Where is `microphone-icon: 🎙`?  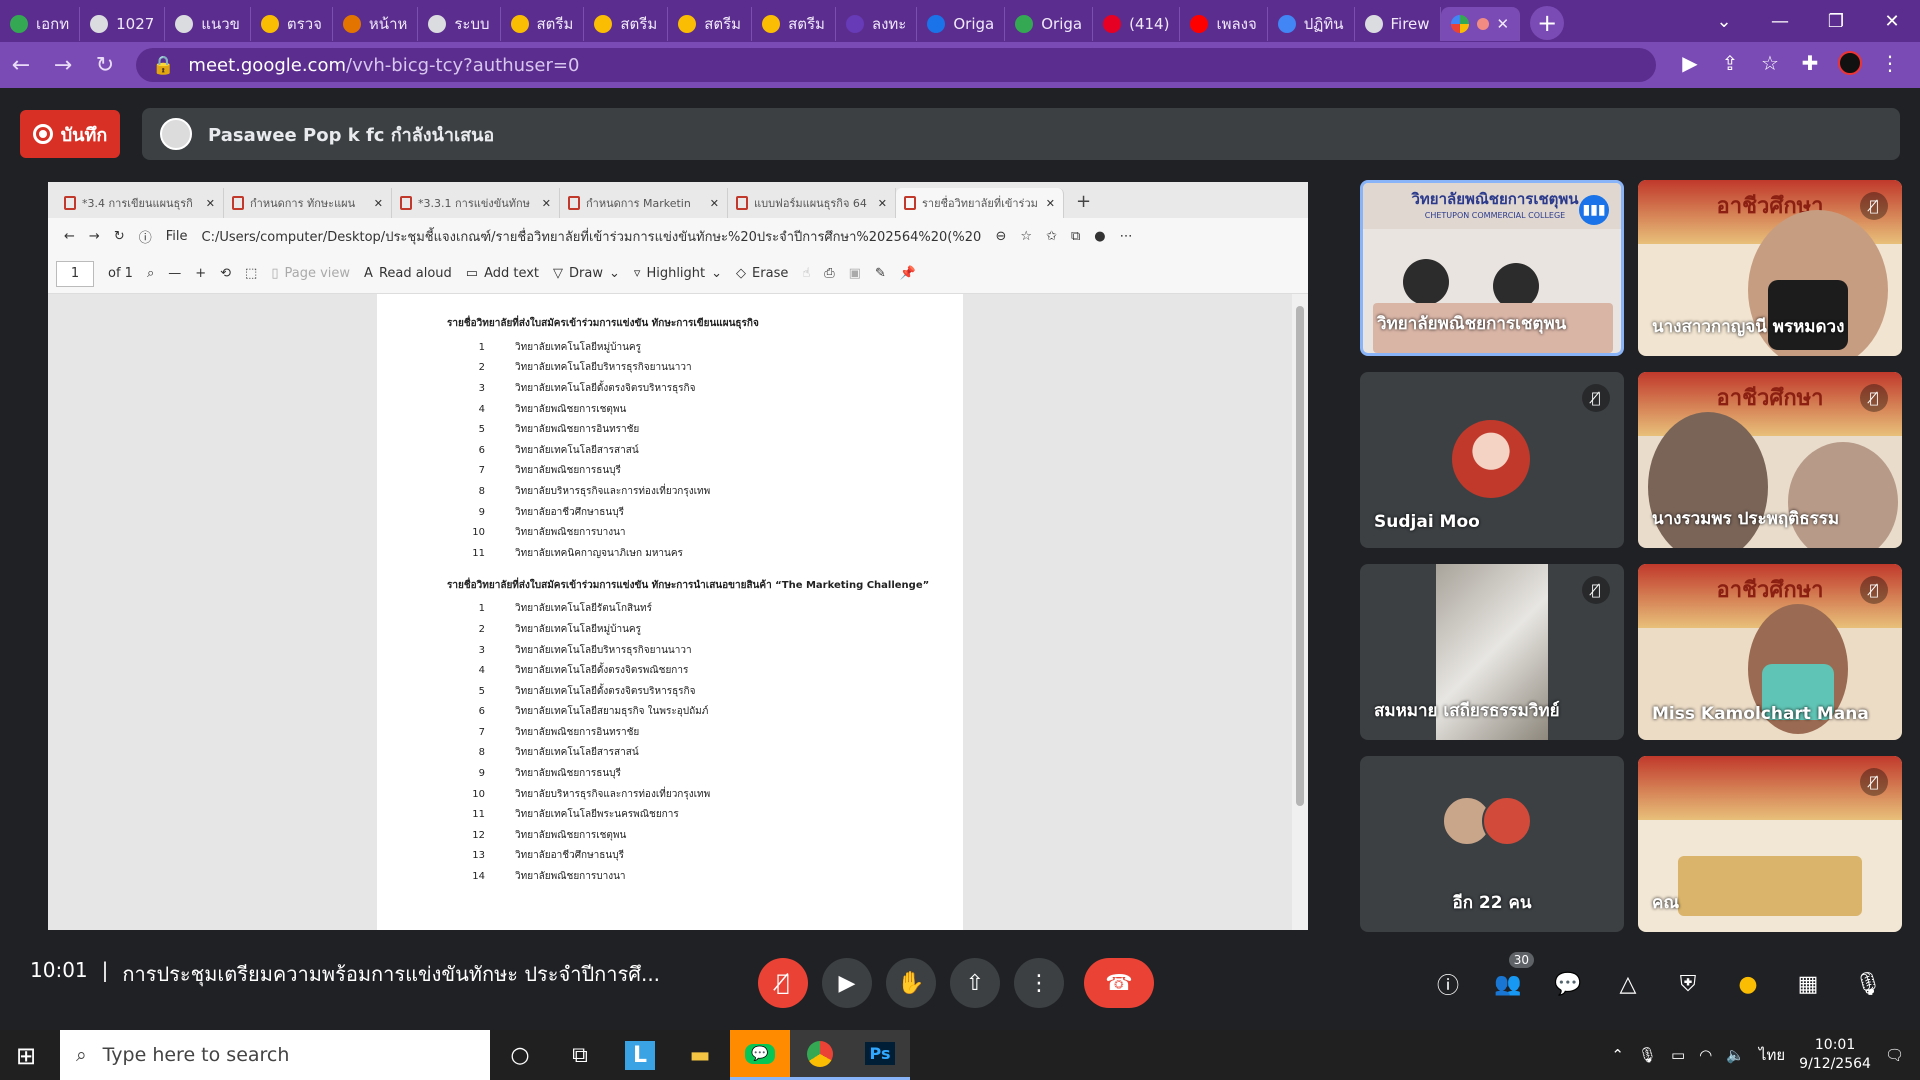
microphone-icon: 🎙 is located at coordinates (1647, 1055).